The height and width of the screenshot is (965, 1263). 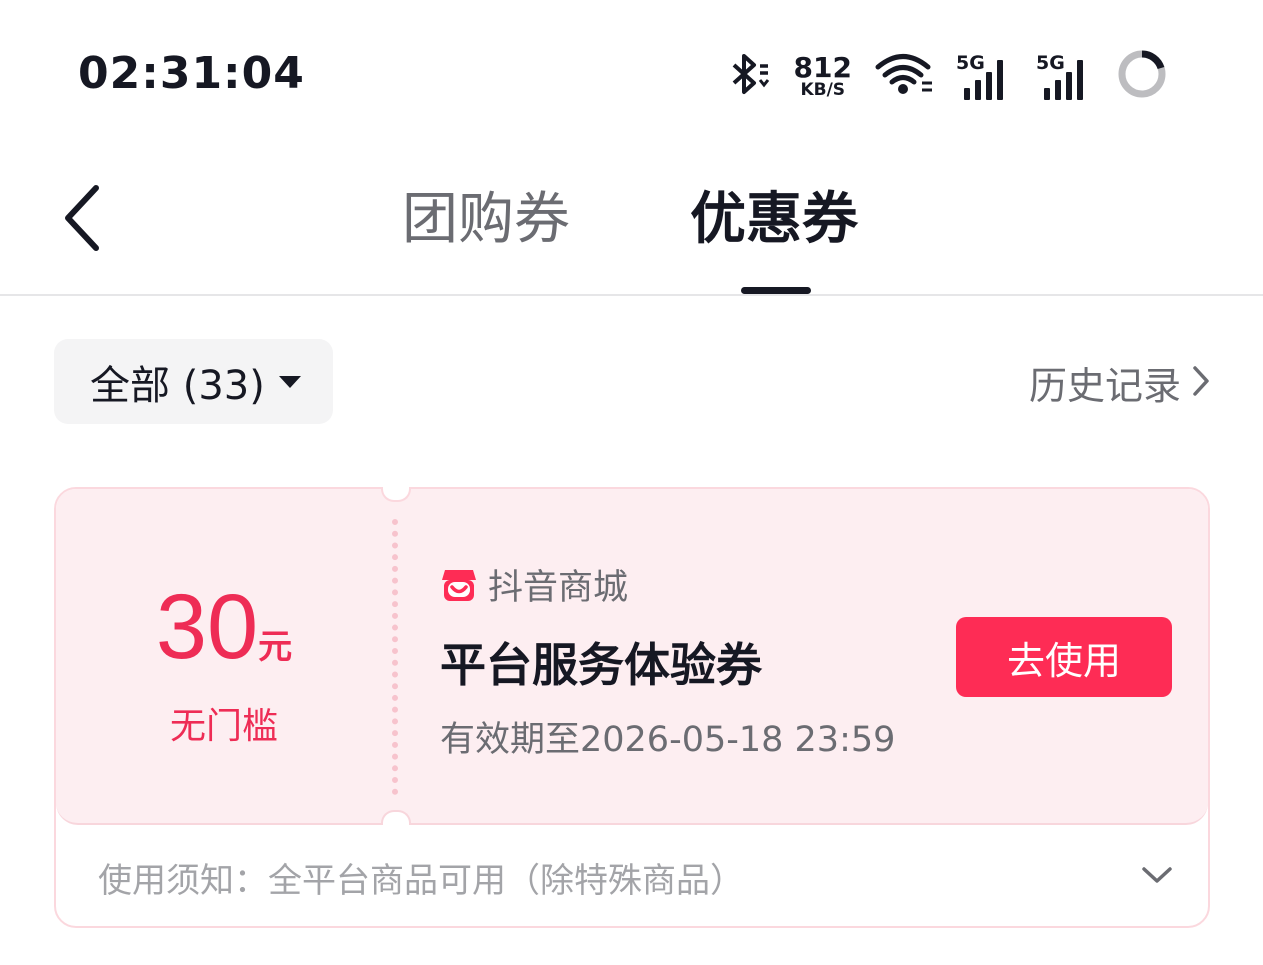 I want to click on wifi-icon, so click(x=904, y=76).